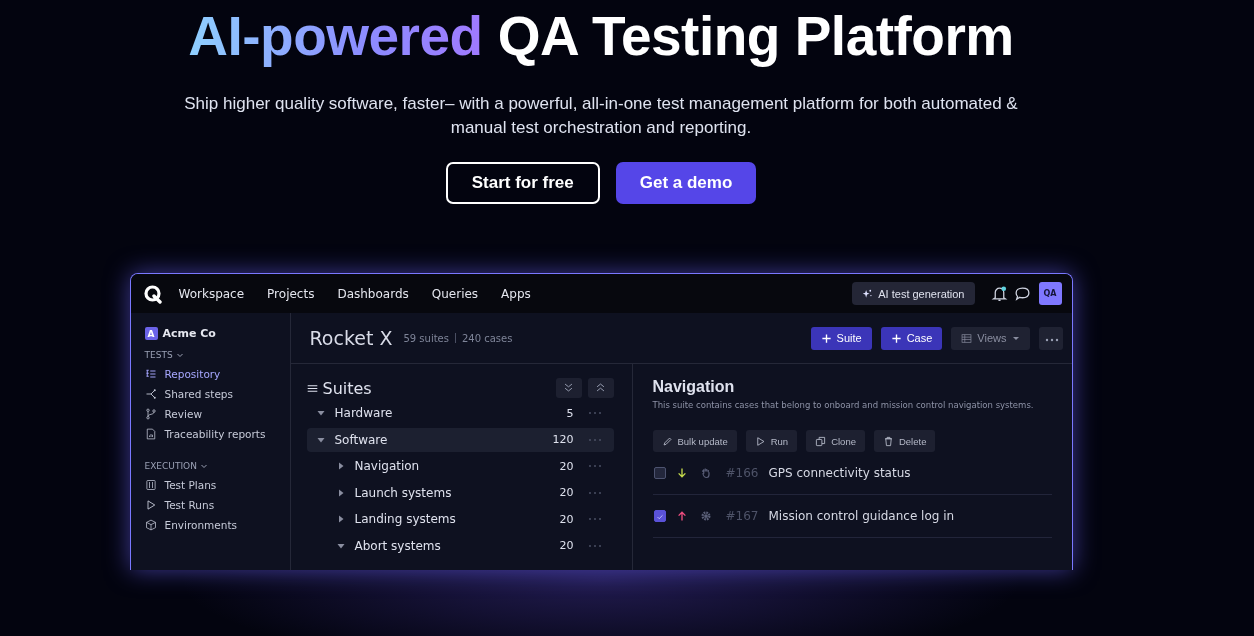 The width and height of the screenshot is (1254, 636). What do you see at coordinates (150, 414) in the screenshot?
I see `branch-icon` at bounding box center [150, 414].